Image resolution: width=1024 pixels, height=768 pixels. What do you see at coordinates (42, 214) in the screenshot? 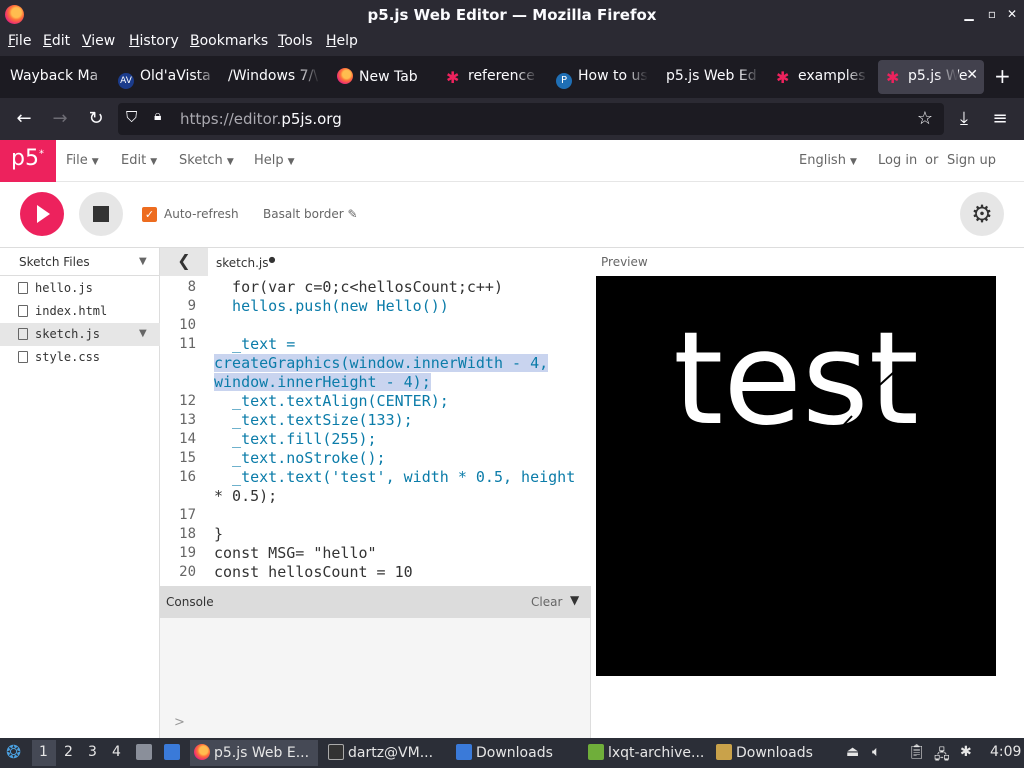
I see `play-button` at bounding box center [42, 214].